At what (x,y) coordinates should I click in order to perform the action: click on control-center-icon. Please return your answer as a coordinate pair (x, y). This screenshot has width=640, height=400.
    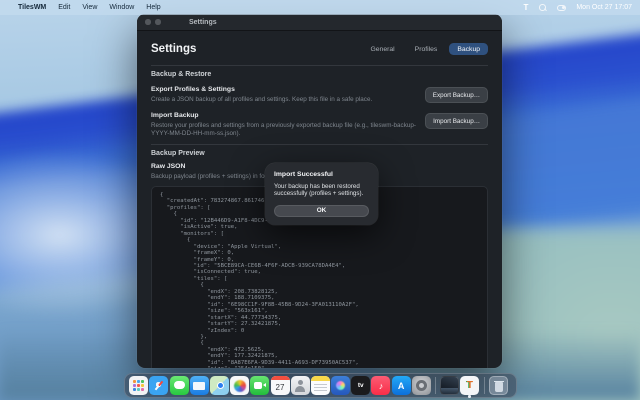
    Looking at the image, I should click on (562, 7).